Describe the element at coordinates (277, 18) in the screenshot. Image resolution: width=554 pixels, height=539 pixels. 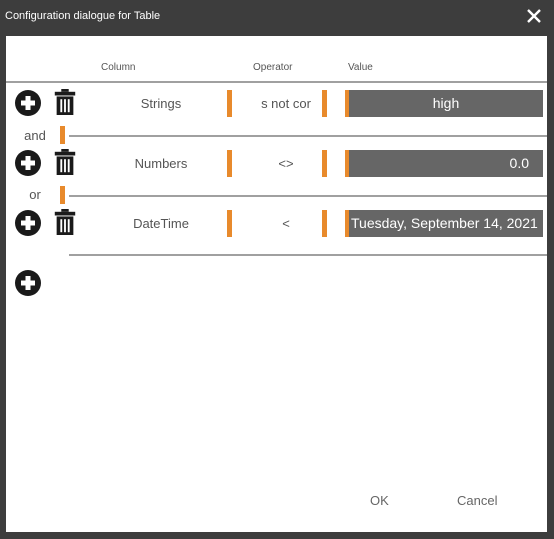
I see `title-bar: Configuration dialogue for Table` at that location.